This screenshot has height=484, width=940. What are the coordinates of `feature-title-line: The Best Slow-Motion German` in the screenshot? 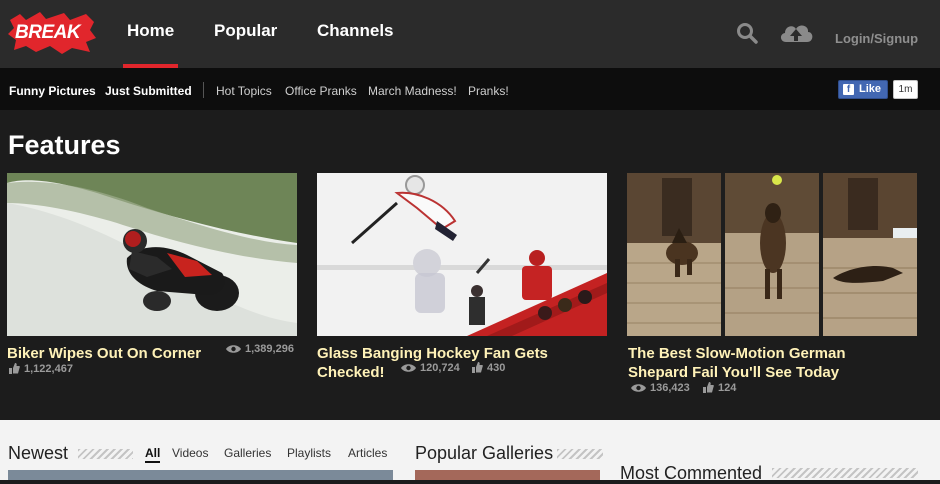 It's located at (737, 353).